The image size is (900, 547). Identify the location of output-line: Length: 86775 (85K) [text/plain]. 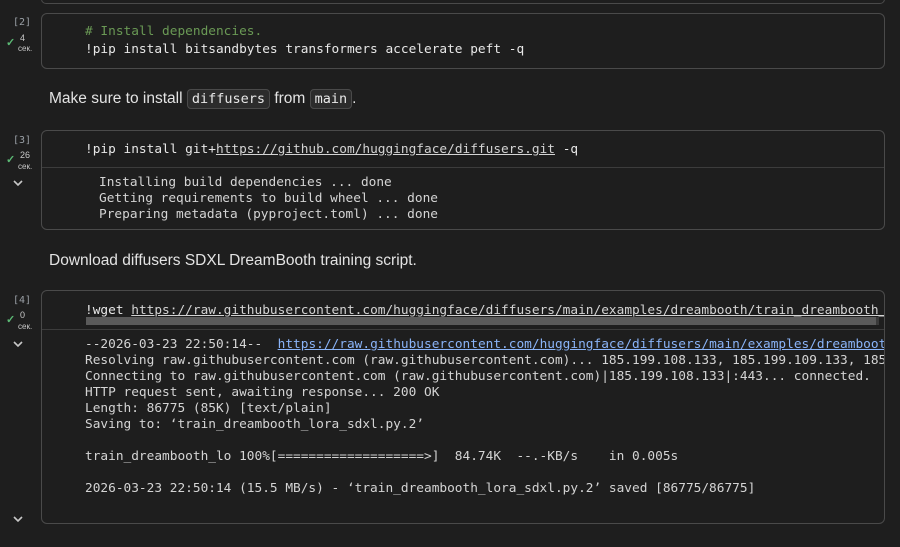
(208, 408).